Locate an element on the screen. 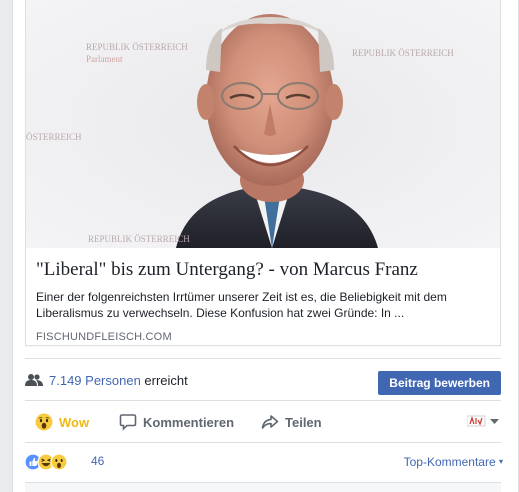  share-button: Teilen is located at coordinates (291, 422).